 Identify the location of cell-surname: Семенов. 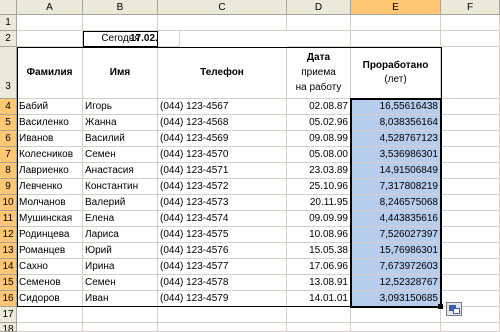
(50, 283).